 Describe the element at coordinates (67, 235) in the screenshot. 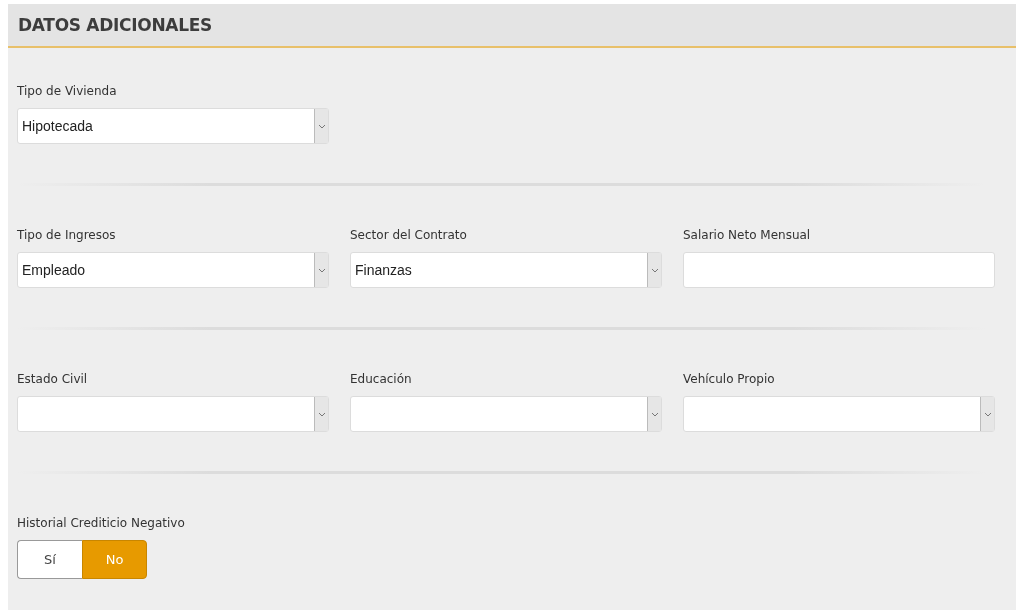

I see `field-label: Tipo de Ingresos` at that location.